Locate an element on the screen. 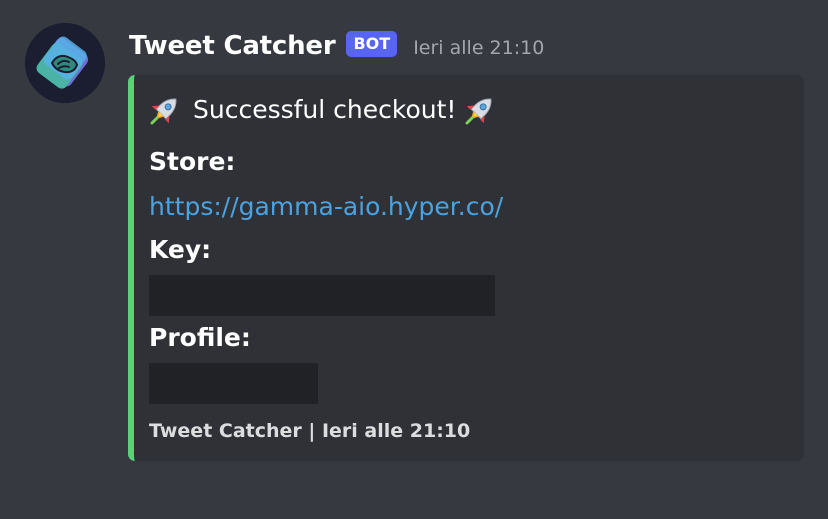  field-name-key: Key: is located at coordinates (180, 249).